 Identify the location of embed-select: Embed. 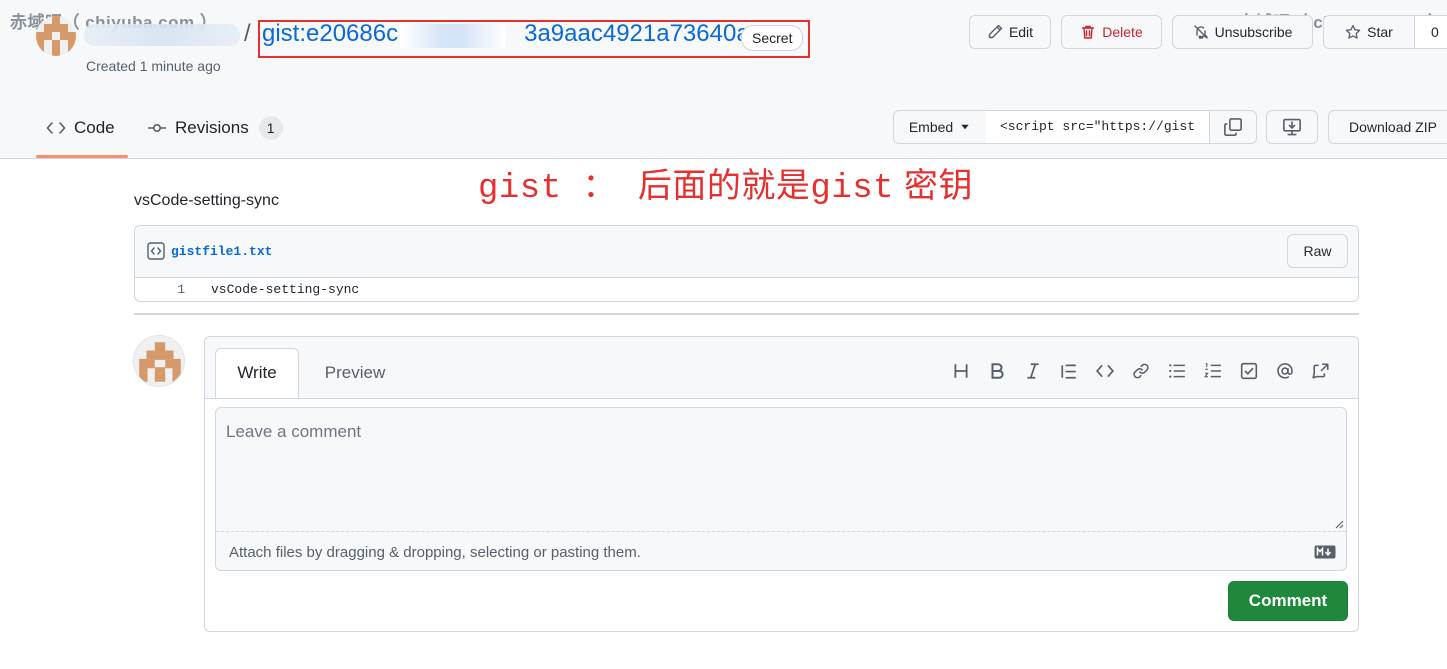
(940, 127).